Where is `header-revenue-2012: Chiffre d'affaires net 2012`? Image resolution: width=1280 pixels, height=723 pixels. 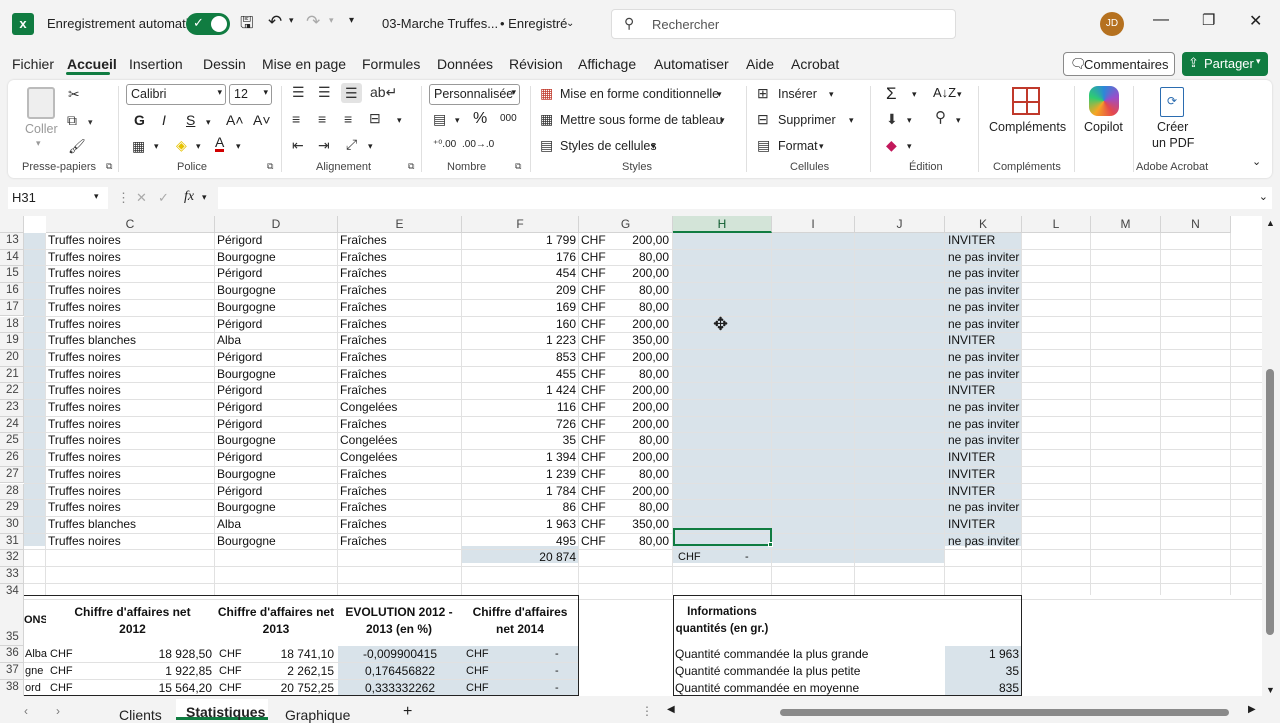
header-revenue-2012: Chiffre d'affaires net 2012 is located at coordinates (132, 621).